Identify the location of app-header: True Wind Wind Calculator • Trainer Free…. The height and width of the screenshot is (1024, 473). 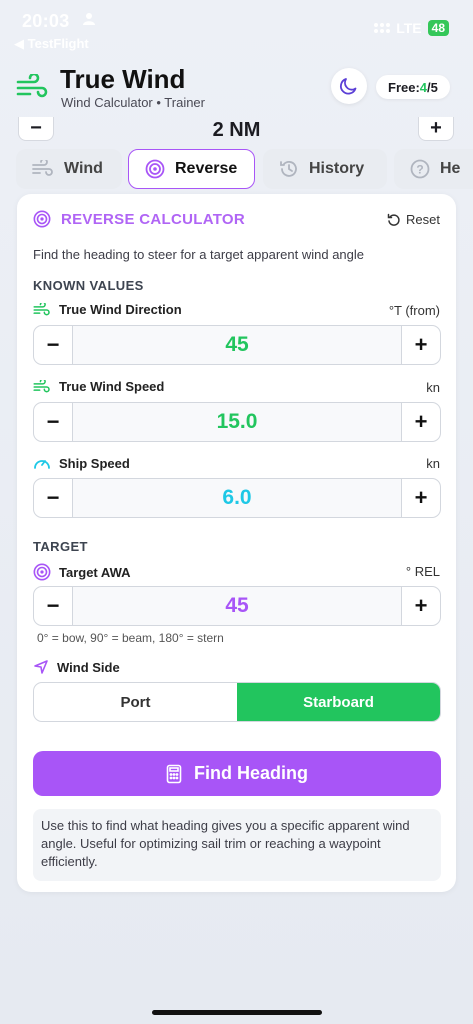
(236, 88).